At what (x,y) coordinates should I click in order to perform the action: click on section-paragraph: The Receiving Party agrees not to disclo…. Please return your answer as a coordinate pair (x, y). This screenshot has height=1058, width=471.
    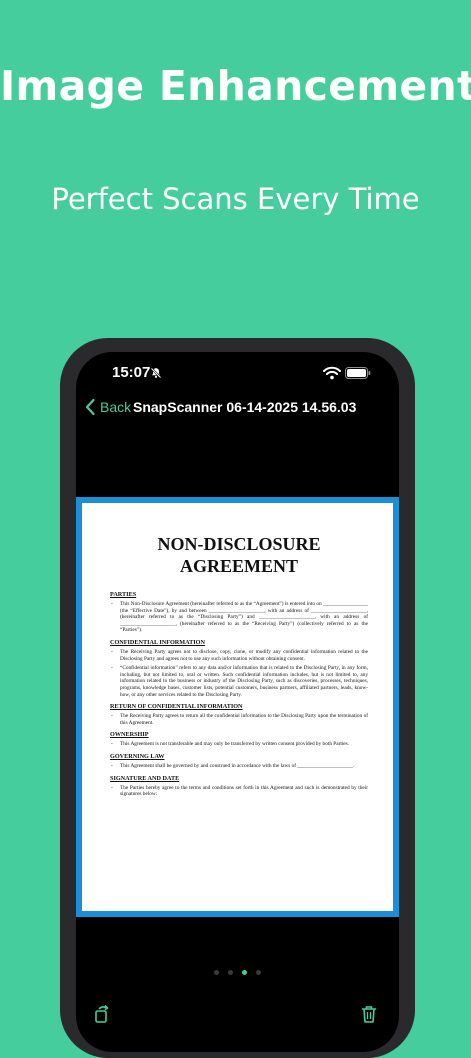
    Looking at the image, I should click on (239, 655).